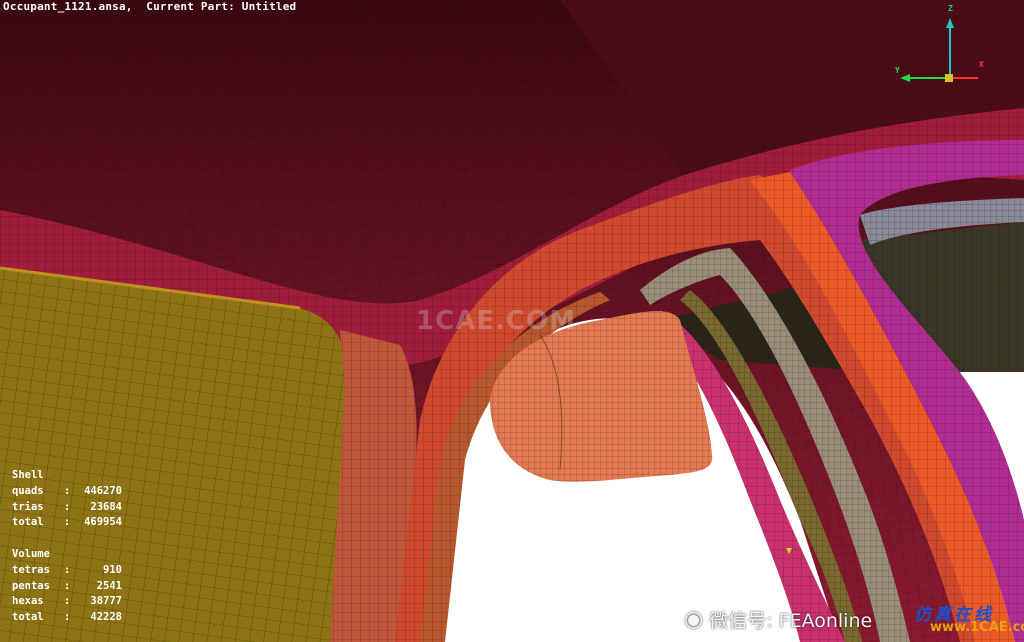 The width and height of the screenshot is (1024, 642). I want to click on stat-value: 446270, so click(103, 490).